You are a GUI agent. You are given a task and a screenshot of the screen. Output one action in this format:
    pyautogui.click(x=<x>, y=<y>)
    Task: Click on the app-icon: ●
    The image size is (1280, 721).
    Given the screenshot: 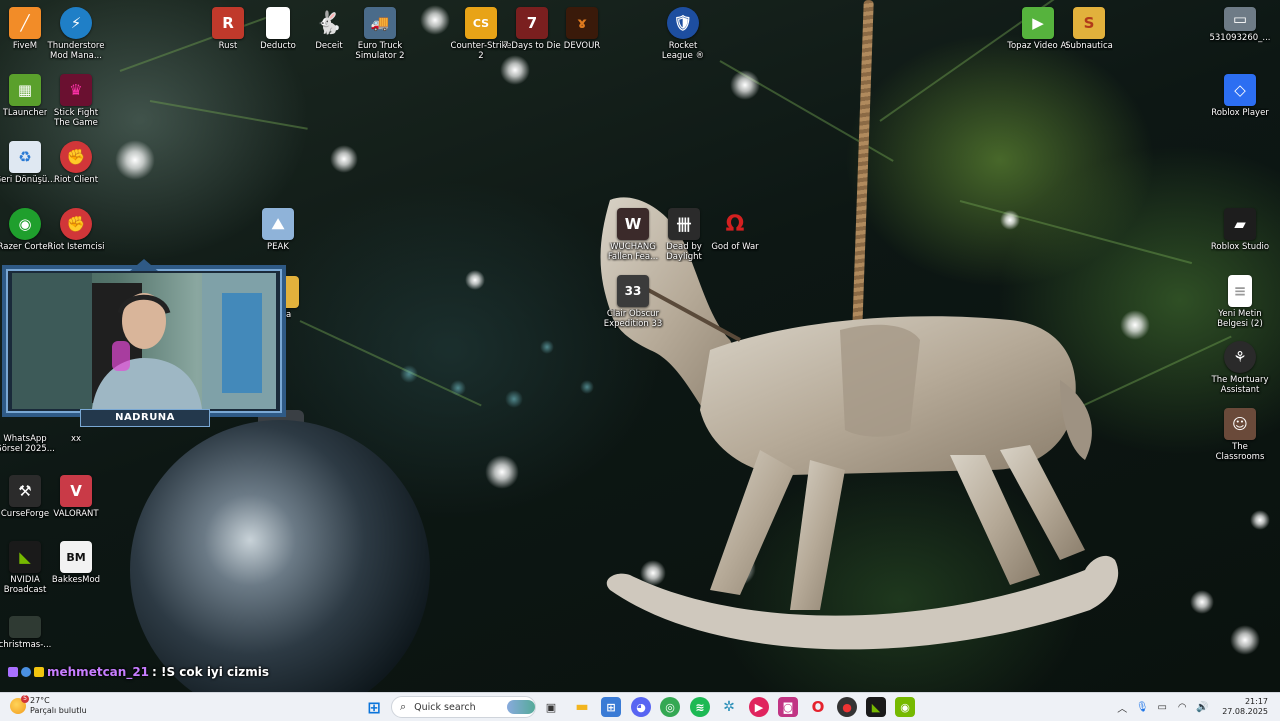 What is the action you would take?
    pyautogui.click(x=847, y=707)
    